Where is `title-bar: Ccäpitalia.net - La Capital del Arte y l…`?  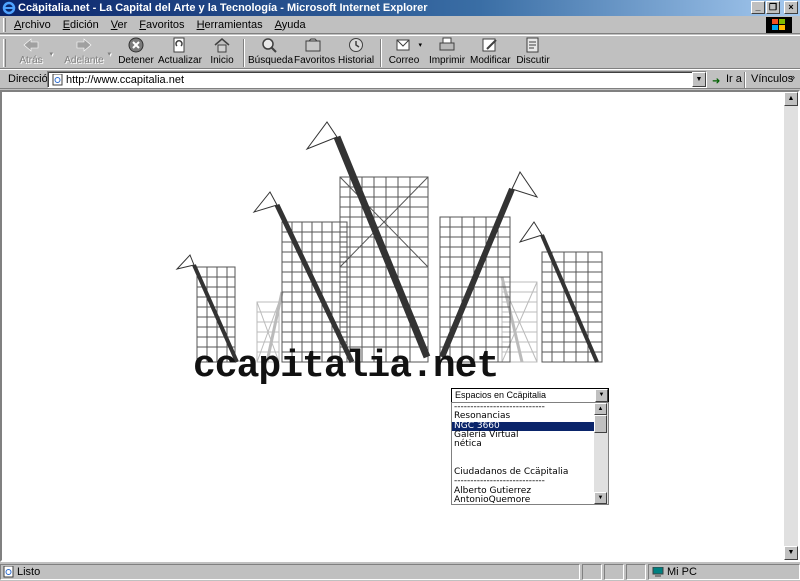
title-bar: Ccäpitalia.net - La Capital del Arte y l… is located at coordinates (400, 8).